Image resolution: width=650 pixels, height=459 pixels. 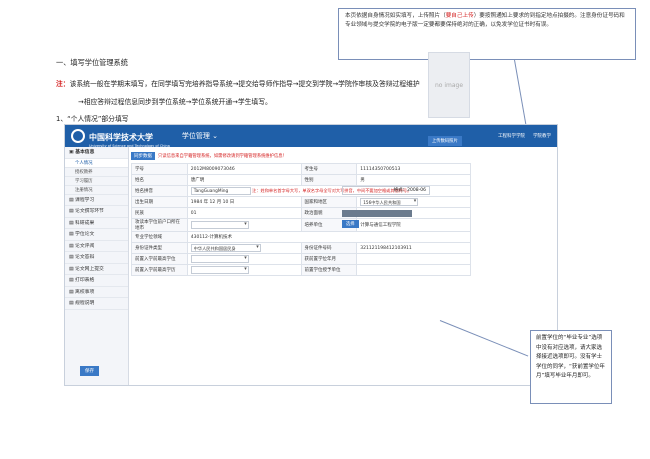 What do you see at coordinates (159, 191) in the screenshot?
I see `label-pinyin: 姓名拼音` at bounding box center [159, 191].